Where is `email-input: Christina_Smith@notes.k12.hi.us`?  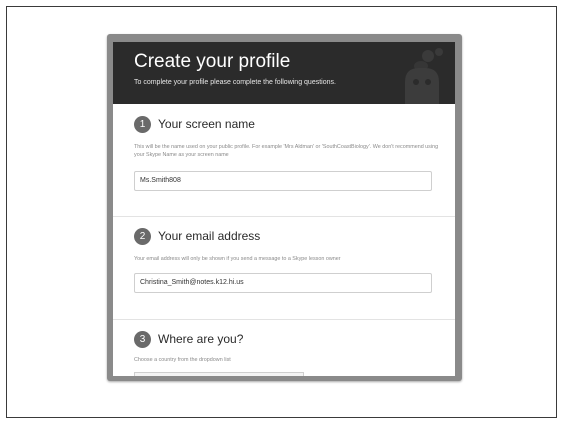
email-input: Christina_Smith@notes.k12.hi.us is located at coordinates (283, 283).